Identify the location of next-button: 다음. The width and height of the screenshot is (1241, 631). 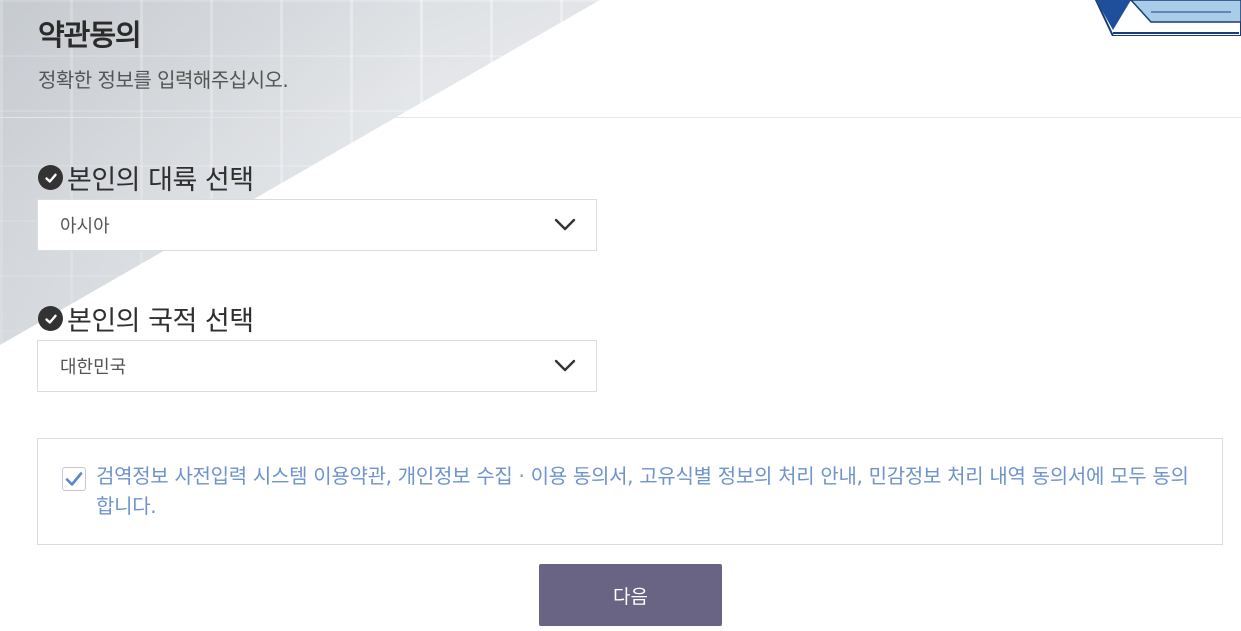
(630, 595).